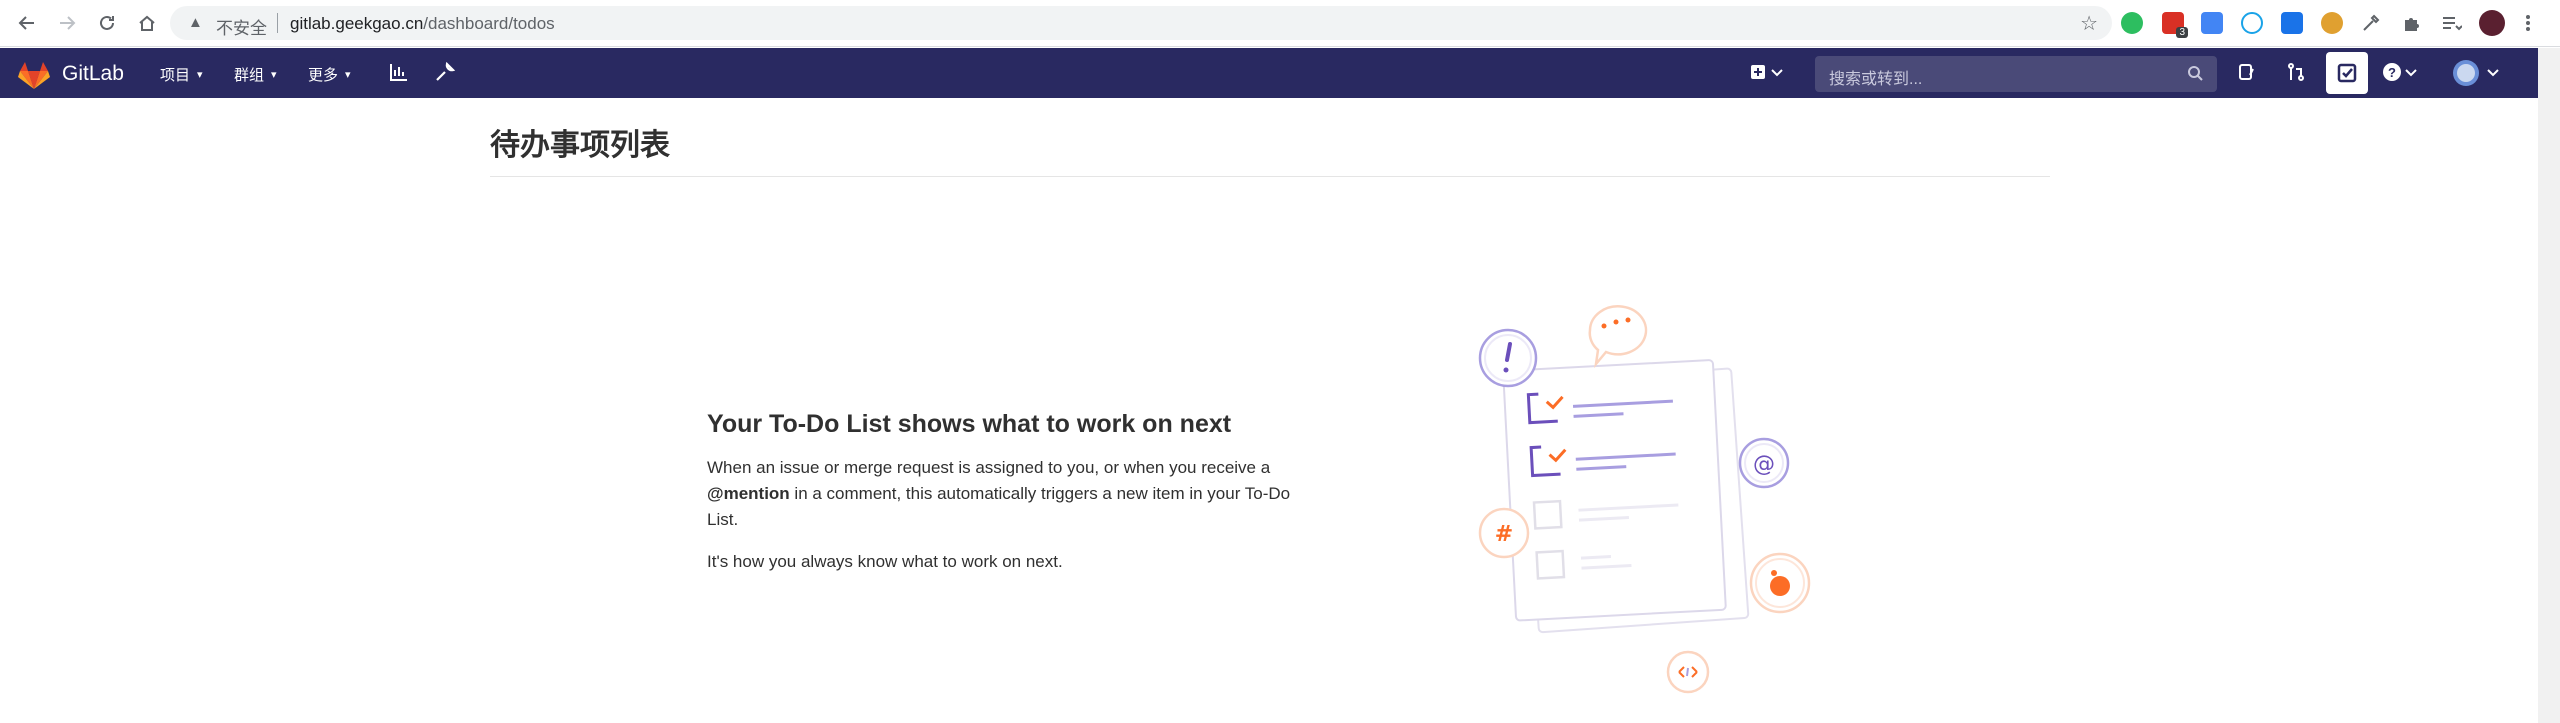  I want to click on gitlab-logo-icon, so click(34, 77).